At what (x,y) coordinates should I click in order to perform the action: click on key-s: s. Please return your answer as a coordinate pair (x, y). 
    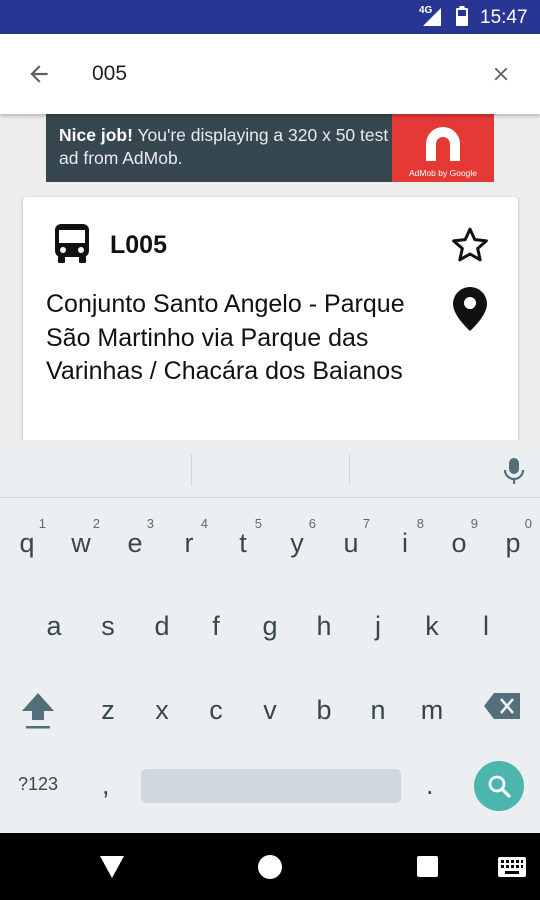
    Looking at the image, I should click on (108, 634).